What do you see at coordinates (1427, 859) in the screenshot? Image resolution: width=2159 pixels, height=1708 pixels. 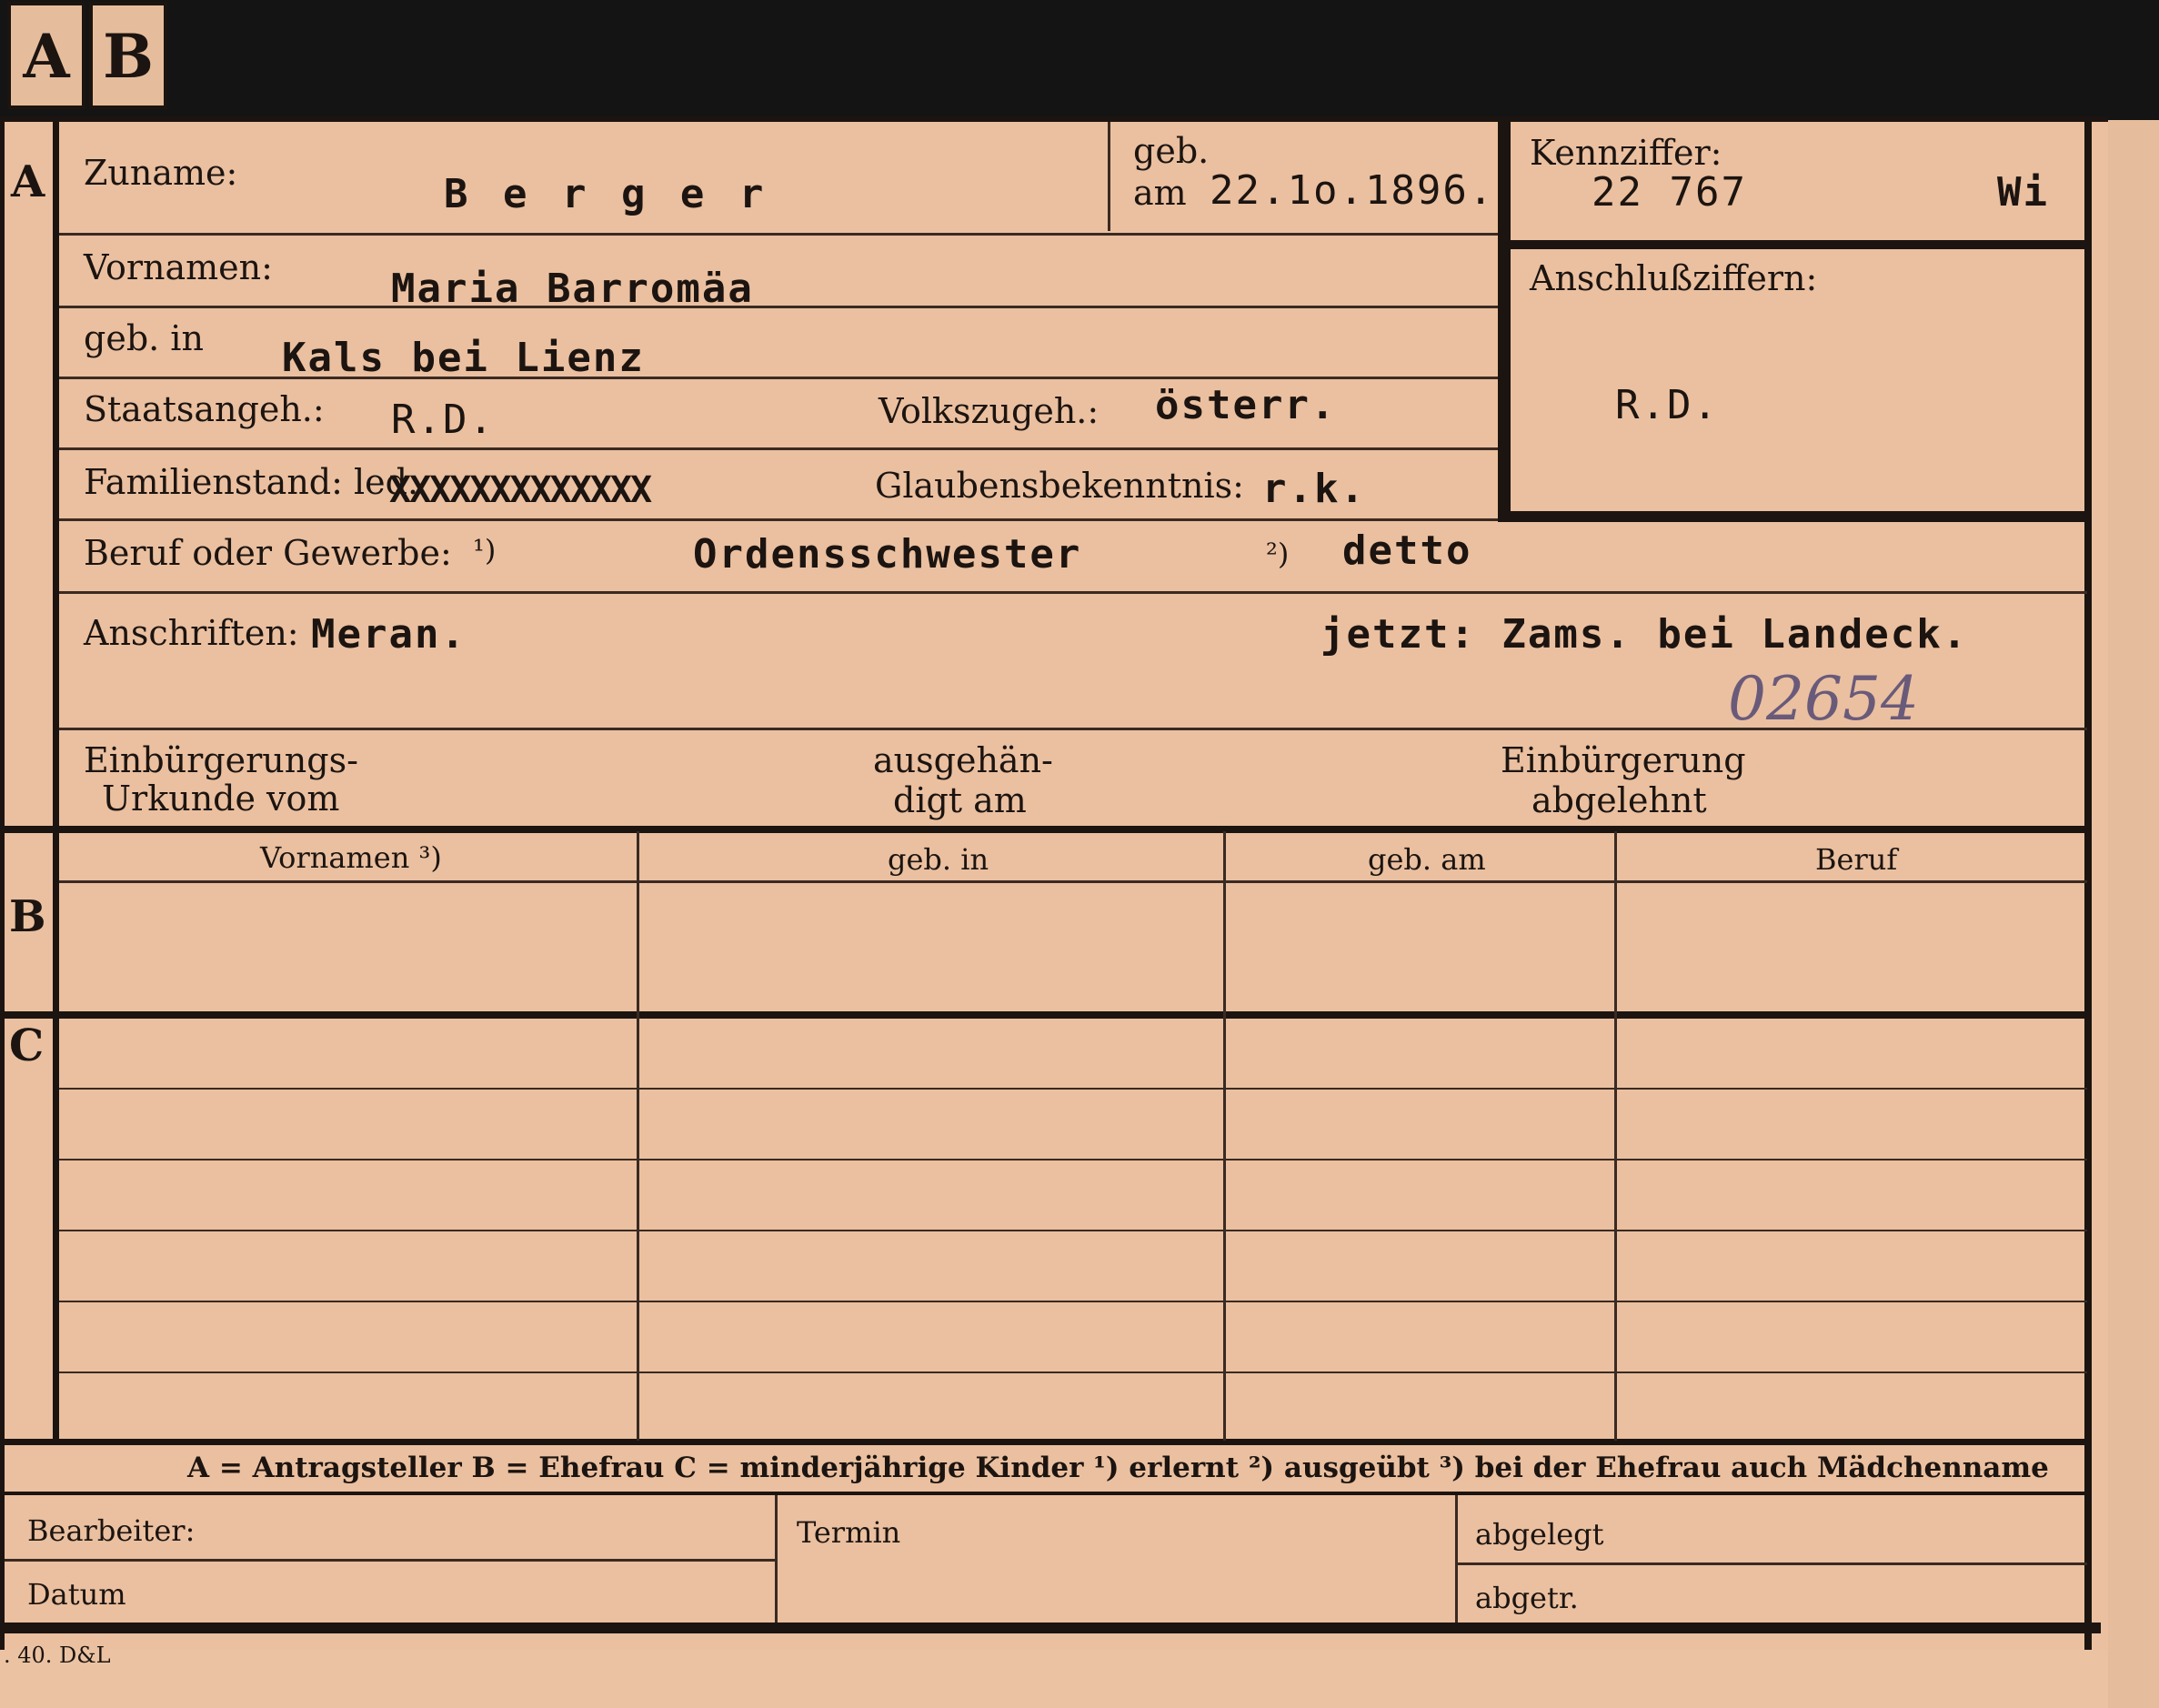 I see `table-header-geb-am: geb. am` at bounding box center [1427, 859].